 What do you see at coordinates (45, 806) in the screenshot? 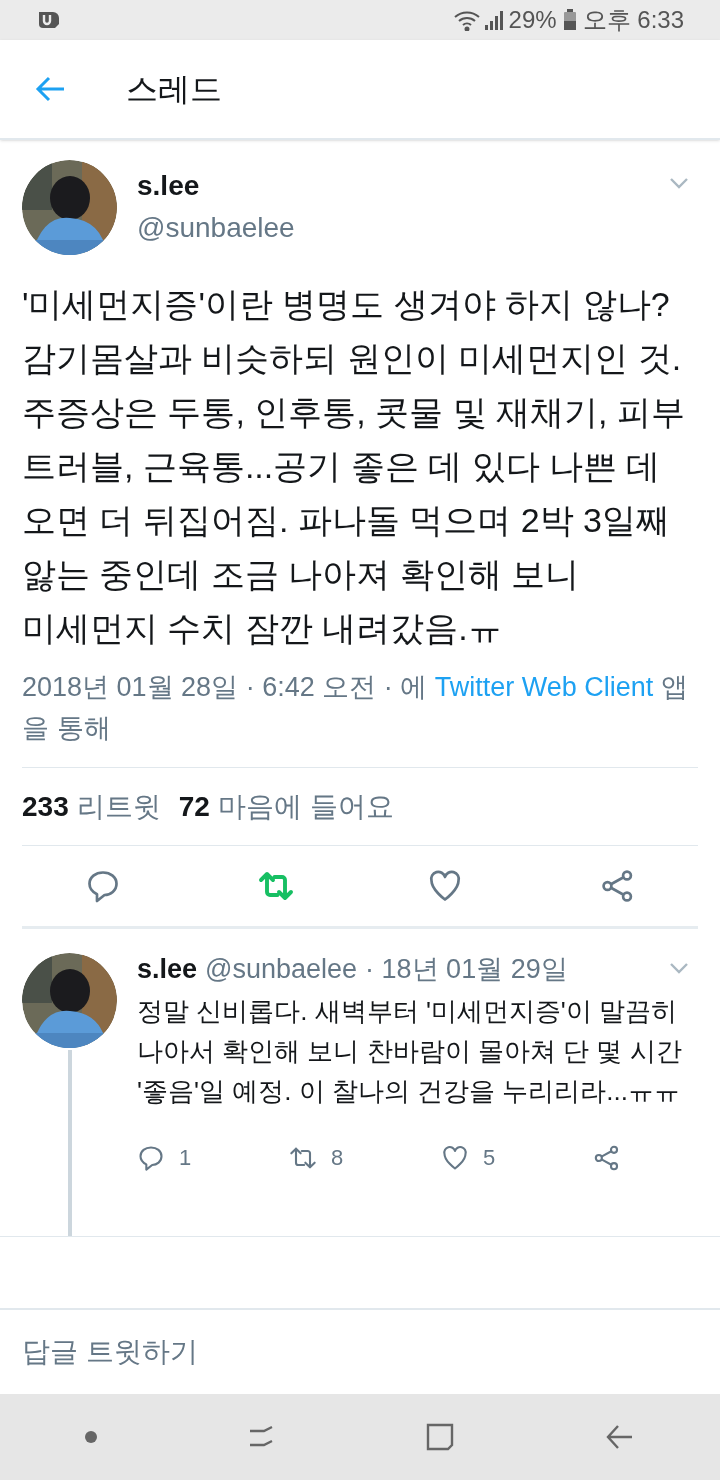
I see `stat-count: 233` at bounding box center [45, 806].